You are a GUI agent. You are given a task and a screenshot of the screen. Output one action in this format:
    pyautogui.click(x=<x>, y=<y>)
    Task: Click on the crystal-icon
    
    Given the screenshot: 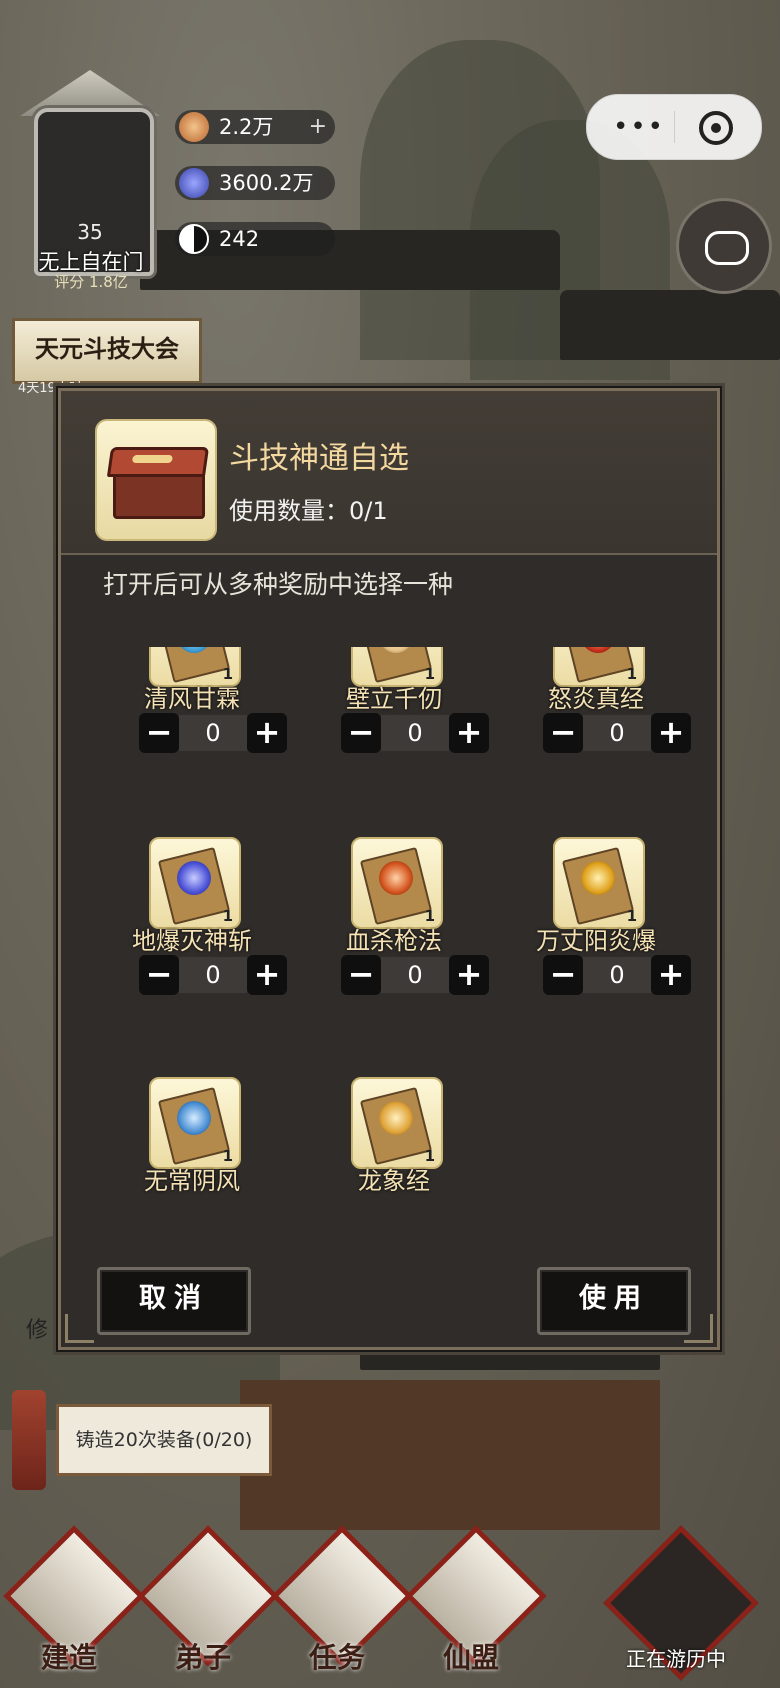 What is the action you would take?
    pyautogui.click(x=194, y=183)
    